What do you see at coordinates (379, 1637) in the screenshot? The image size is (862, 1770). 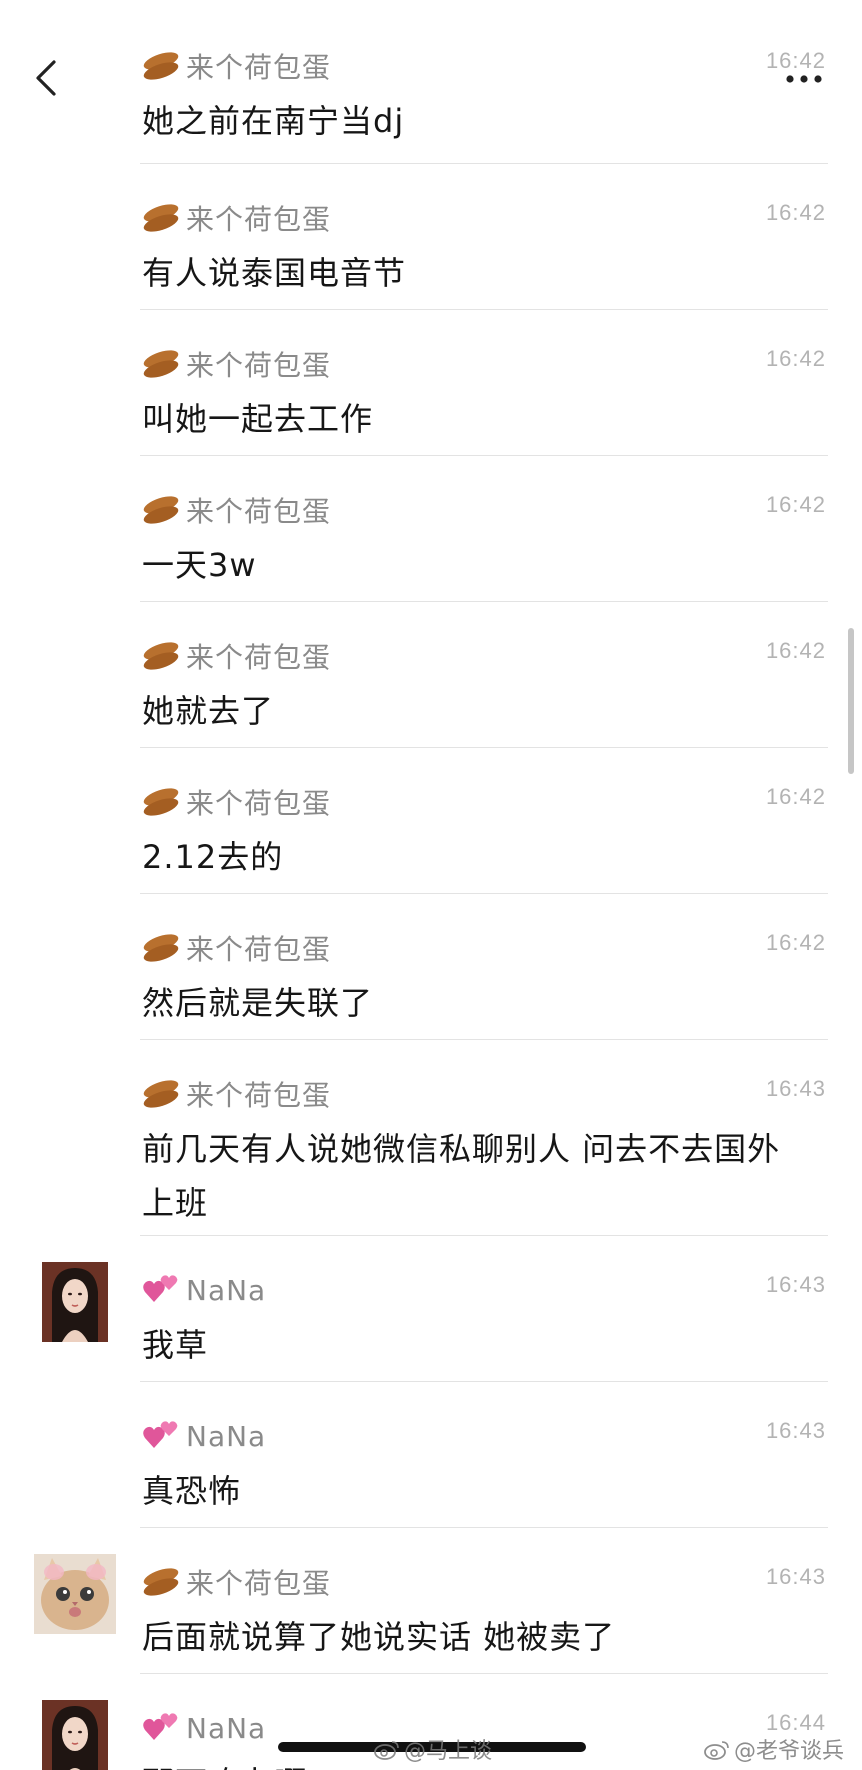 I see `message-text: 后面就说算了她说实话 她被卖了` at bounding box center [379, 1637].